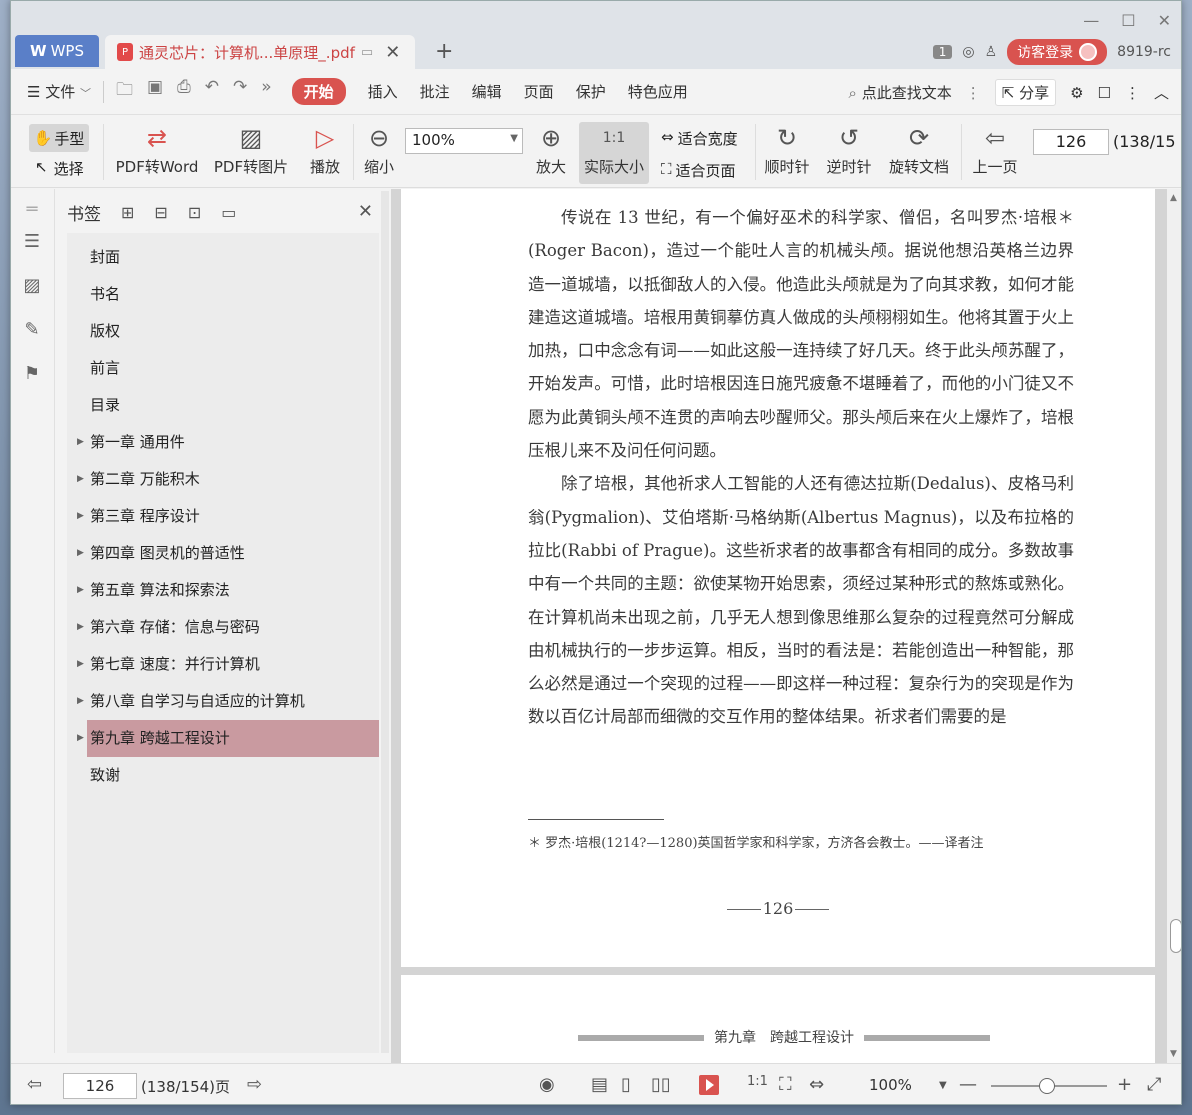 The height and width of the screenshot is (1115, 1192). I want to click on new-tab-button: +, so click(444, 51).